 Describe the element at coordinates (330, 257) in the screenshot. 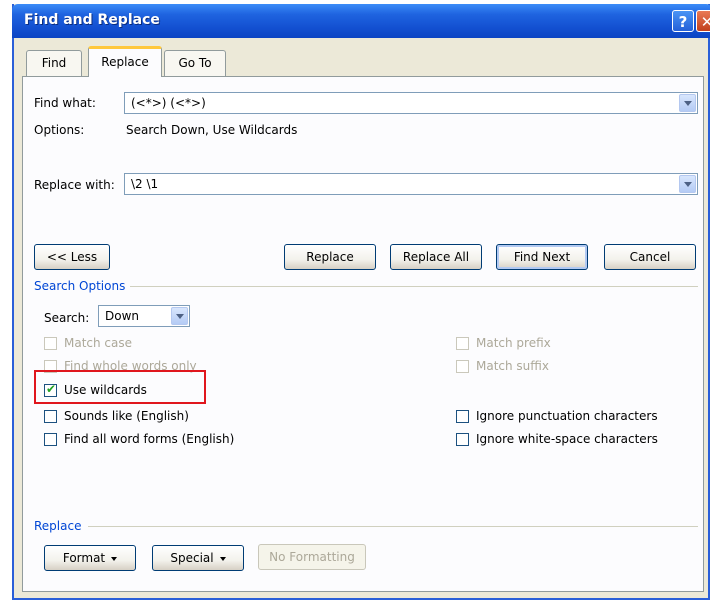

I see `replace-button: Replace` at that location.